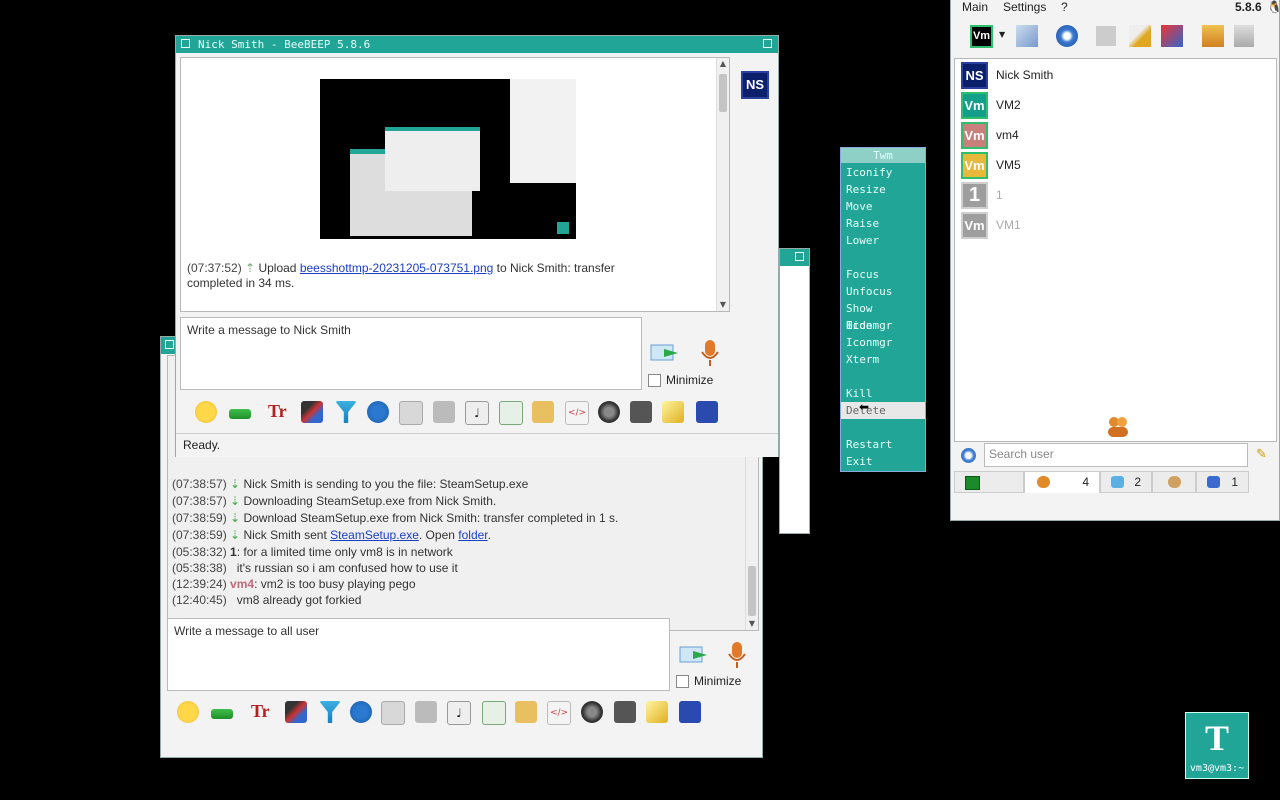  I want to click on file-link: SteamSetup.exe, so click(374, 535).